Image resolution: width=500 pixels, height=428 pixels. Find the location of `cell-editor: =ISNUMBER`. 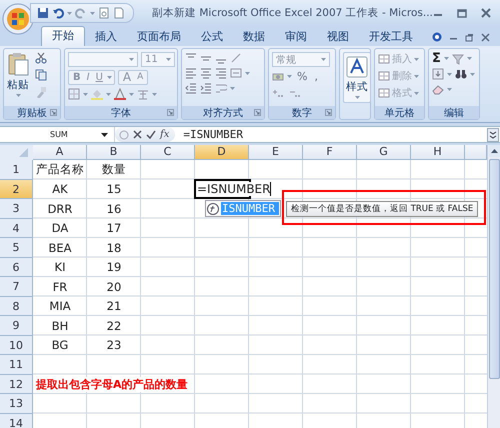

cell-editor: =ISNUMBER is located at coordinates (234, 189).